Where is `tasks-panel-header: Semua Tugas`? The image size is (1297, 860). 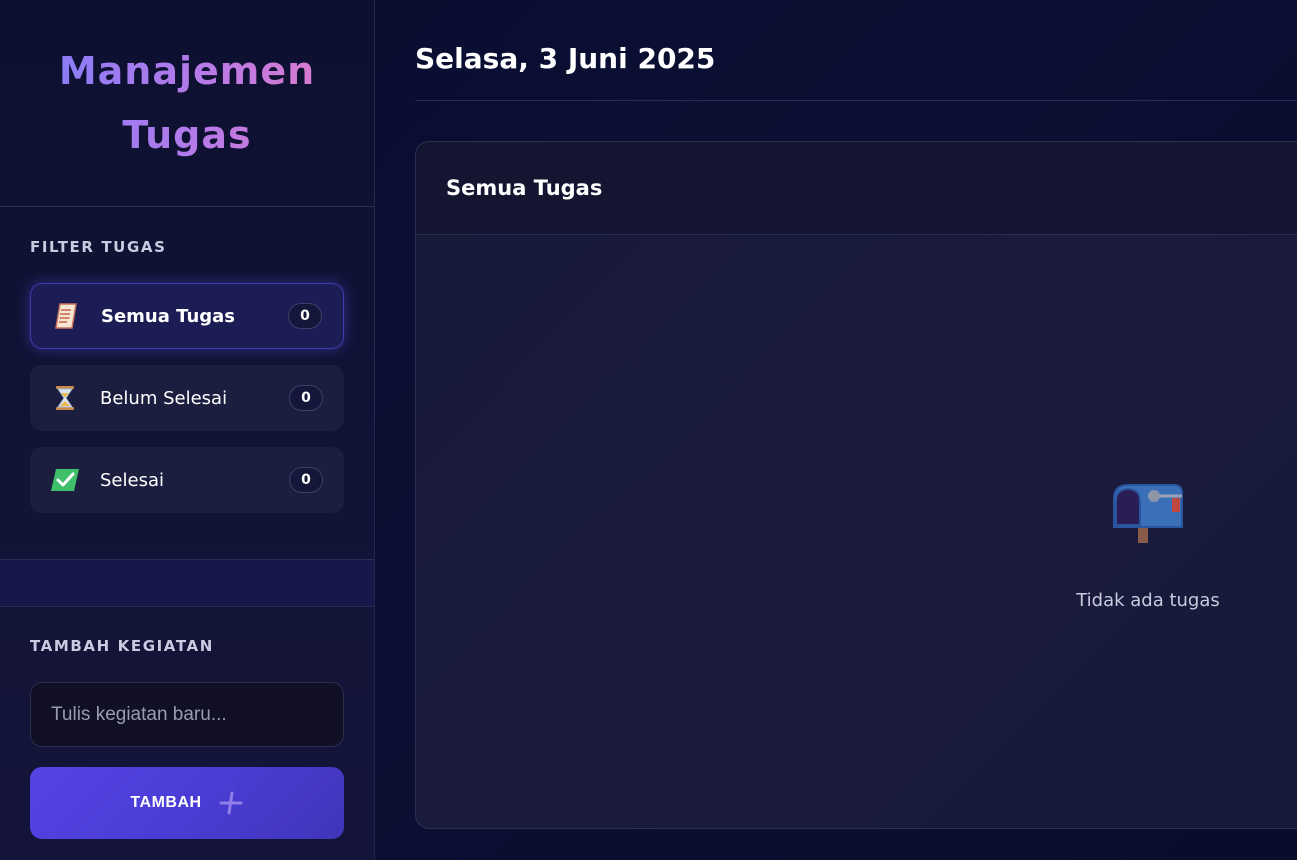
tasks-panel-header: Semua Tugas is located at coordinates (856, 188).